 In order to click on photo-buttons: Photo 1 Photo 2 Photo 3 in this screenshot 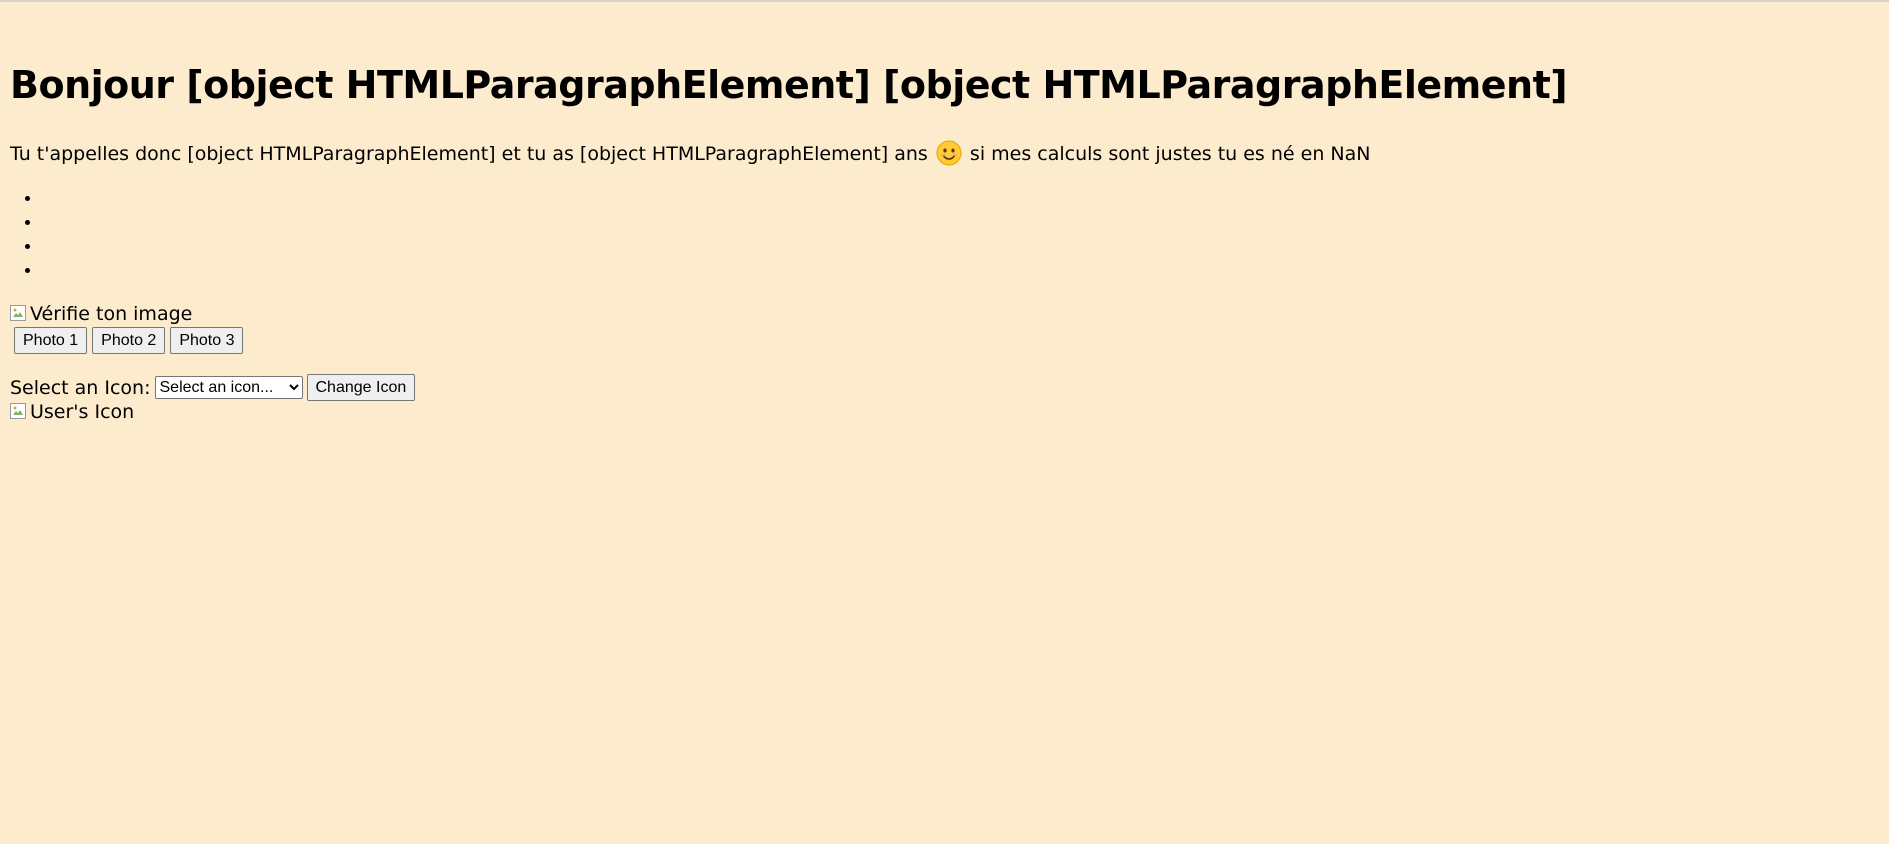, I will do `click(129, 340)`.